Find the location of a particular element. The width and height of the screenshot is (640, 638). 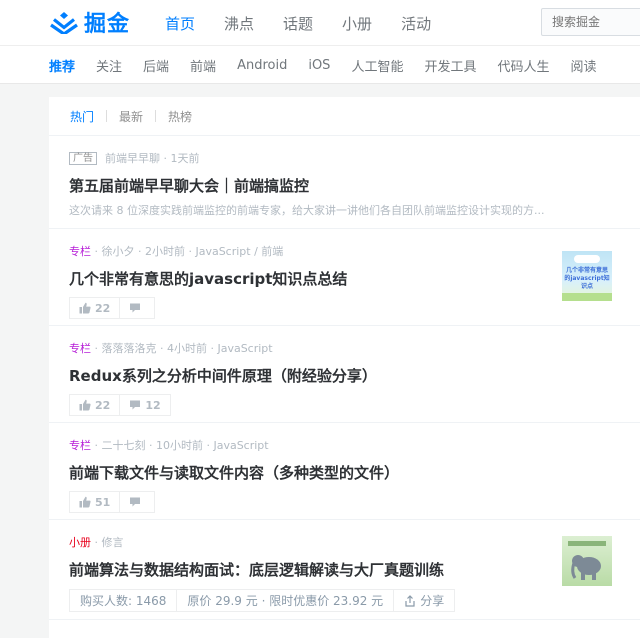

book-cover is located at coordinates (587, 561).